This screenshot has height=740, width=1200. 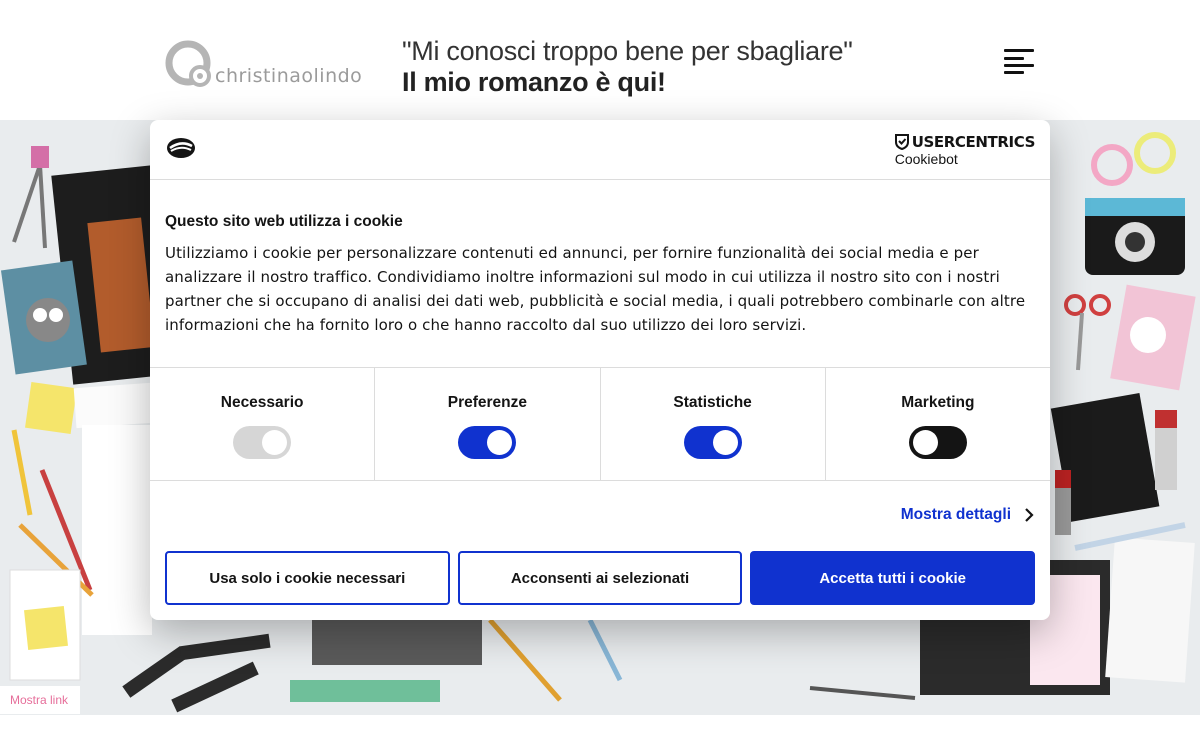 What do you see at coordinates (487, 442) in the screenshot?
I see `preferences-switch` at bounding box center [487, 442].